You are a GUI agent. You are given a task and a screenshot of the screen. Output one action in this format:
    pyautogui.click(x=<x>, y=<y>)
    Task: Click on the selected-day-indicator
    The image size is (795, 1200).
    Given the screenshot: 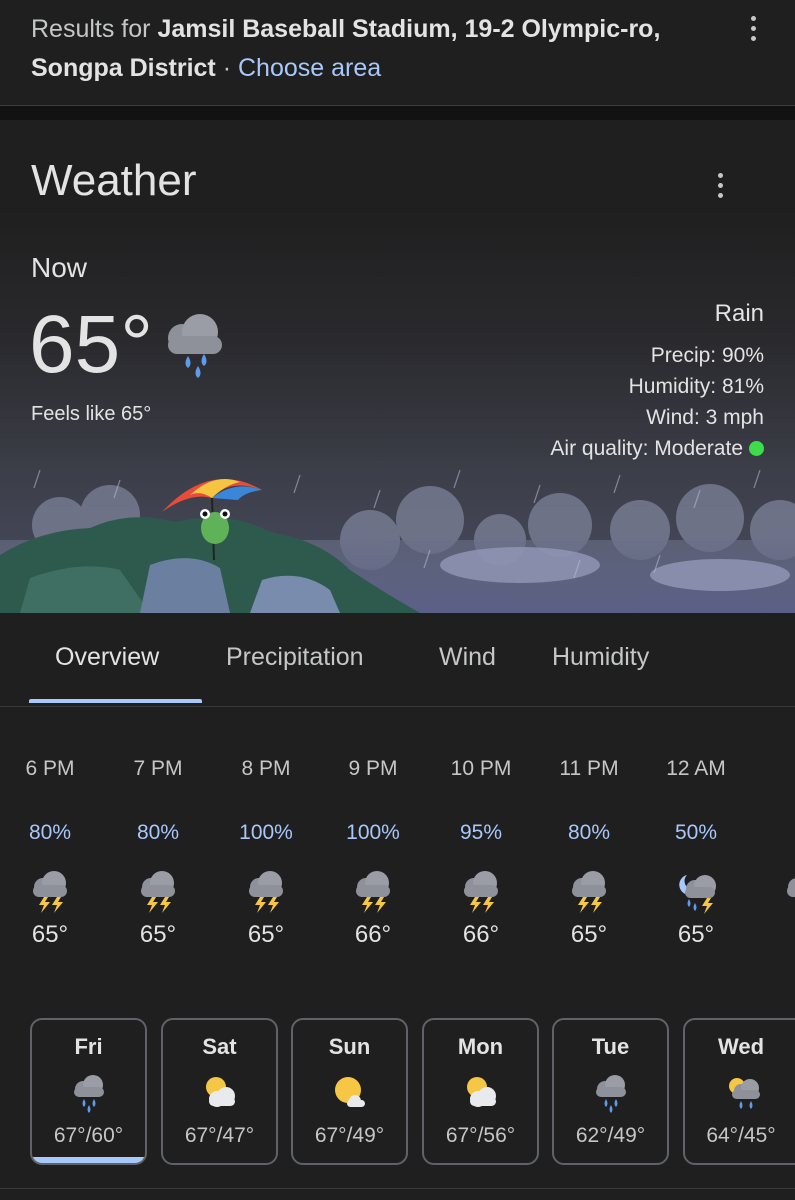 What is the action you would take?
    pyautogui.click(x=88, y=1160)
    